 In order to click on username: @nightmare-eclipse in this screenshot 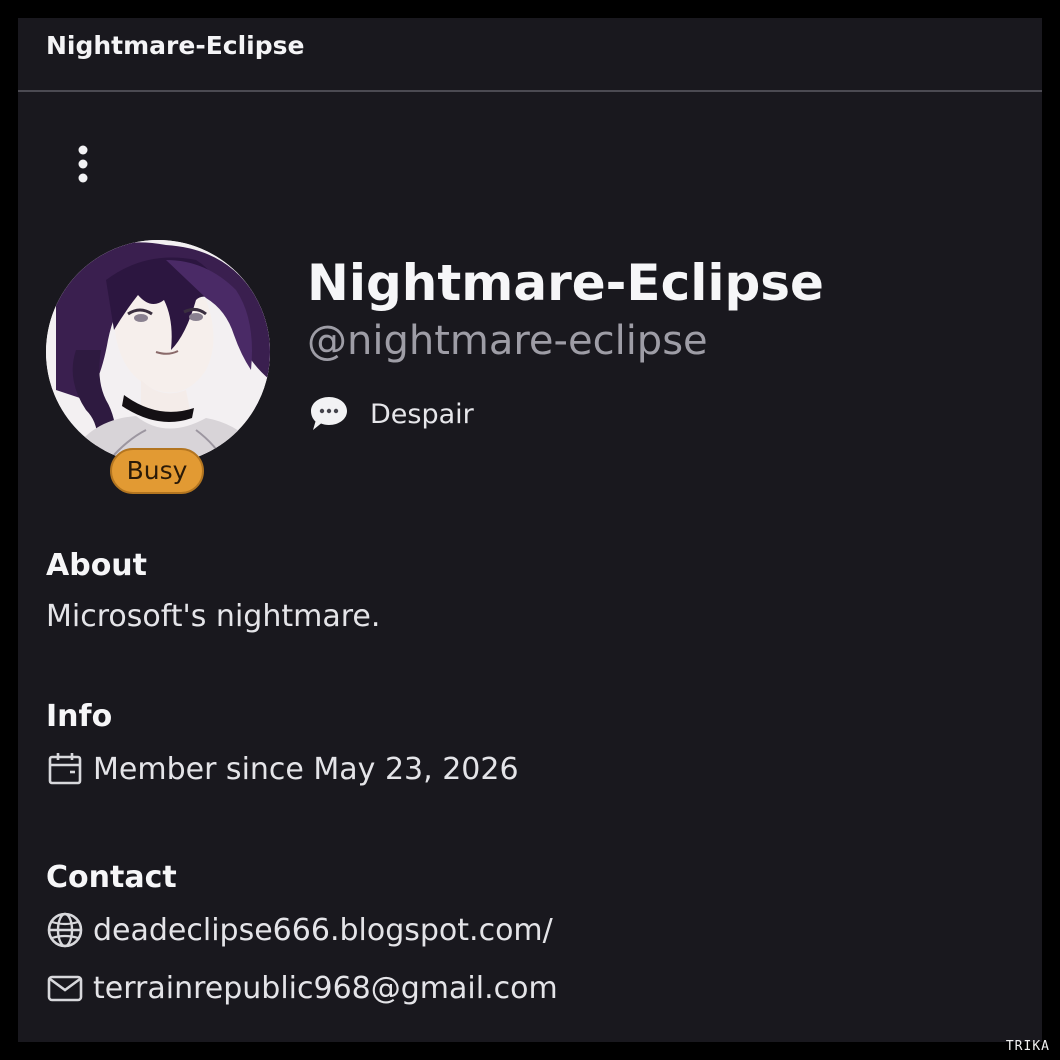, I will do `click(507, 341)`.